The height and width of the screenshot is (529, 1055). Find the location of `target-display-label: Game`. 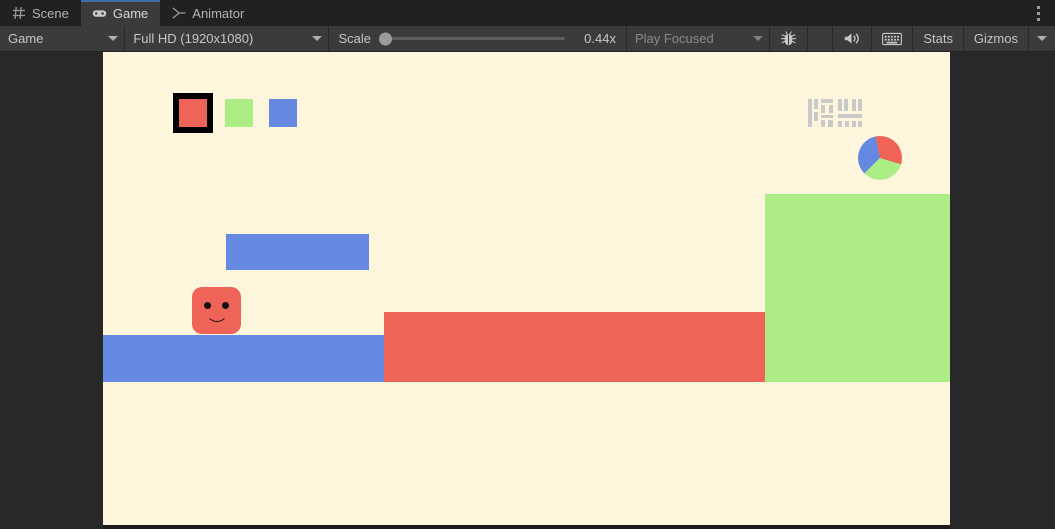

target-display-label: Game is located at coordinates (26, 38).